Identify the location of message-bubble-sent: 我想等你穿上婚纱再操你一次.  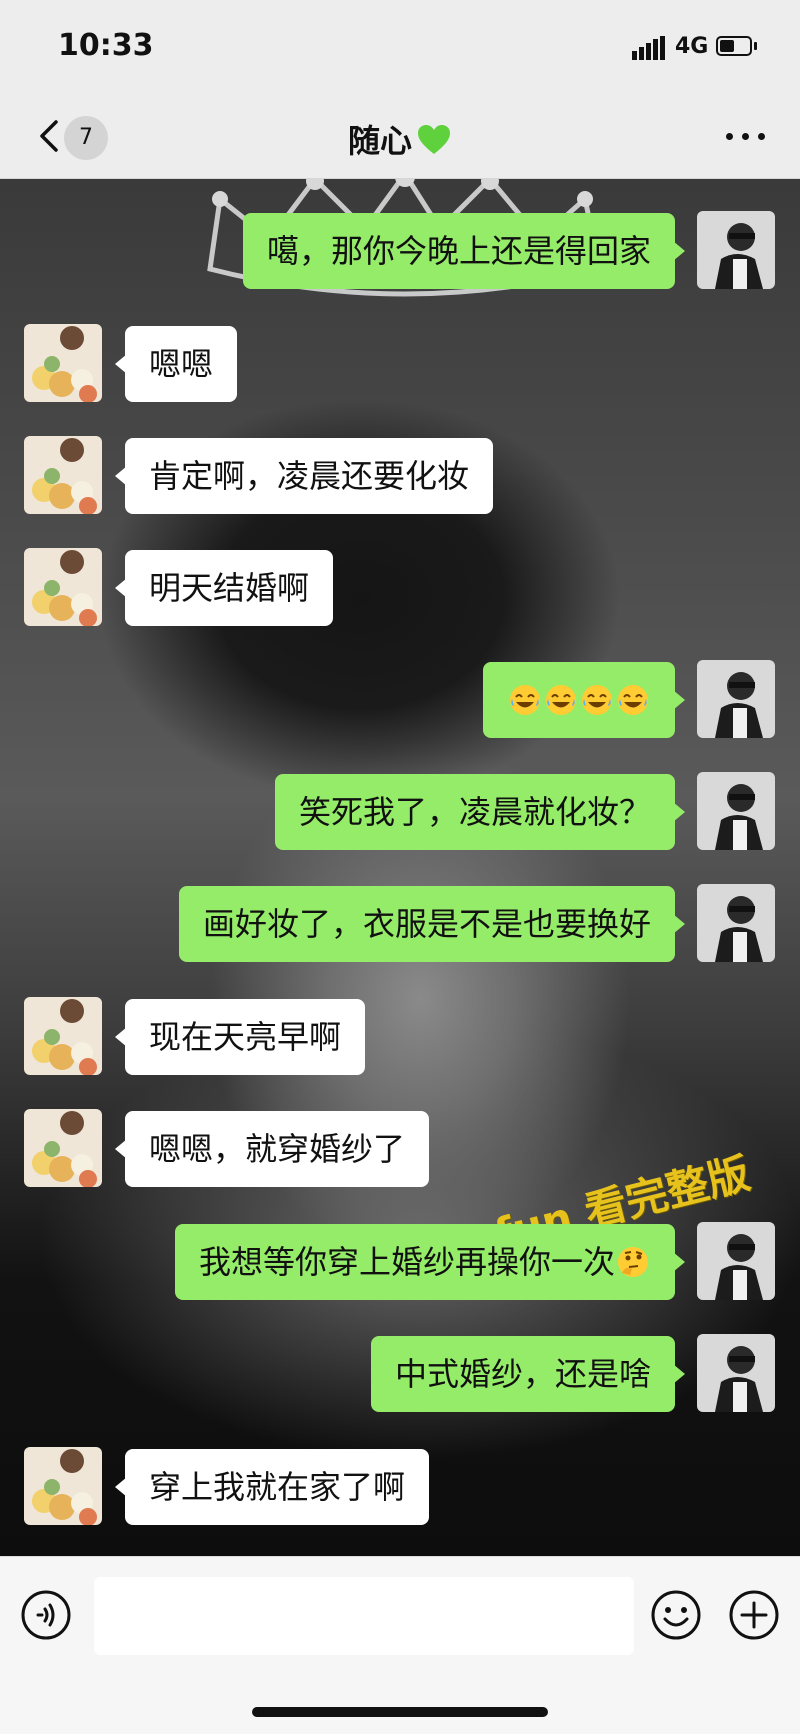
(430, 1262).